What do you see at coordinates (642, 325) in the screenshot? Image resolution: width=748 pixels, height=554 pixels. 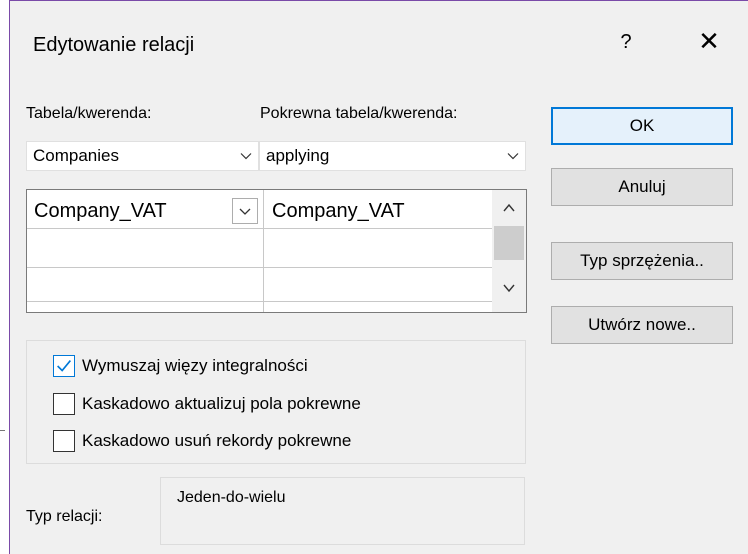 I see `create-new-button: Utwórz nowe..` at bounding box center [642, 325].